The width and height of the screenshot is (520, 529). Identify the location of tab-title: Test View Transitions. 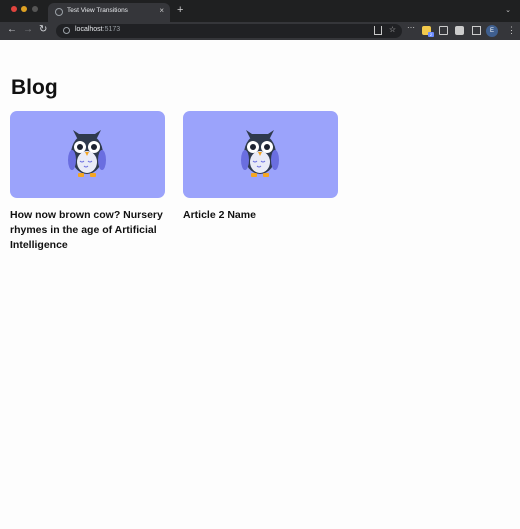
(97, 10).